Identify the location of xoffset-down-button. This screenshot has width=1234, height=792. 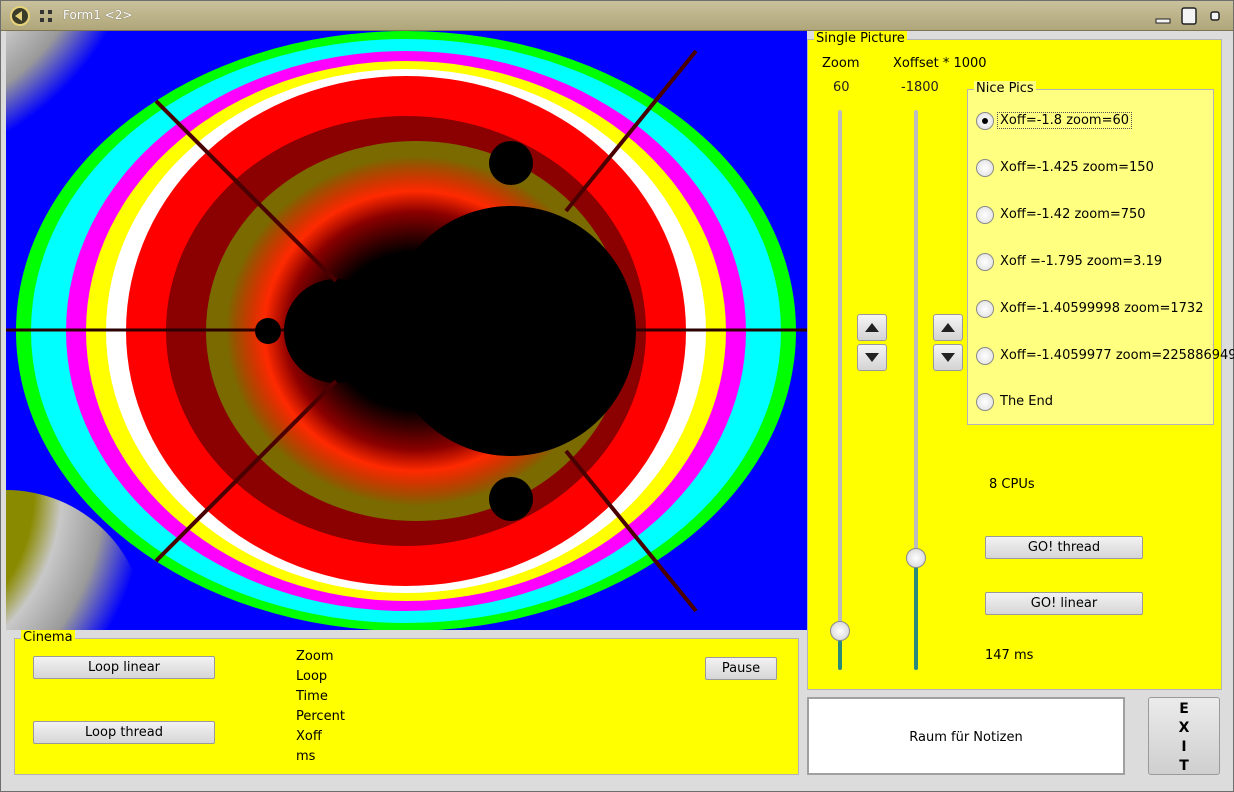
(948, 357).